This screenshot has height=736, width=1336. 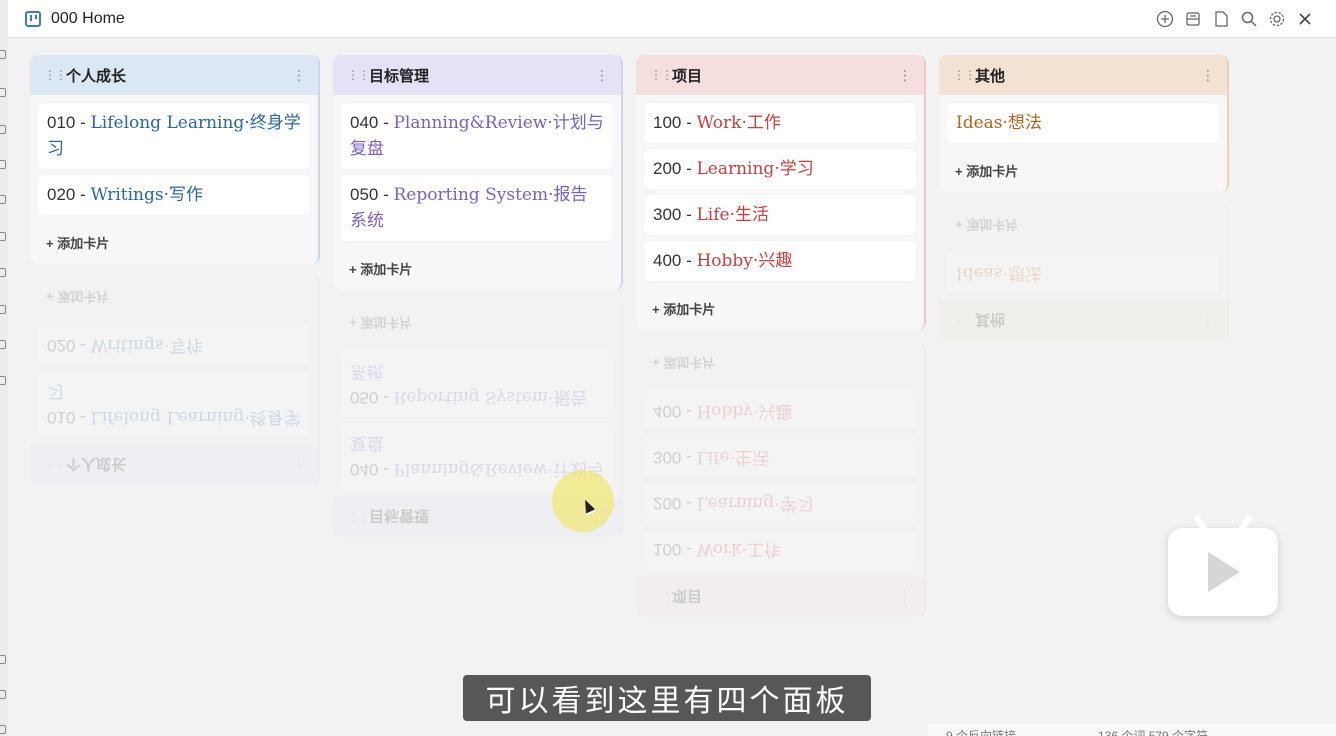 What do you see at coordinates (667, 698) in the screenshot?
I see `video-subtitle: 可以看到这里有四个面板` at bounding box center [667, 698].